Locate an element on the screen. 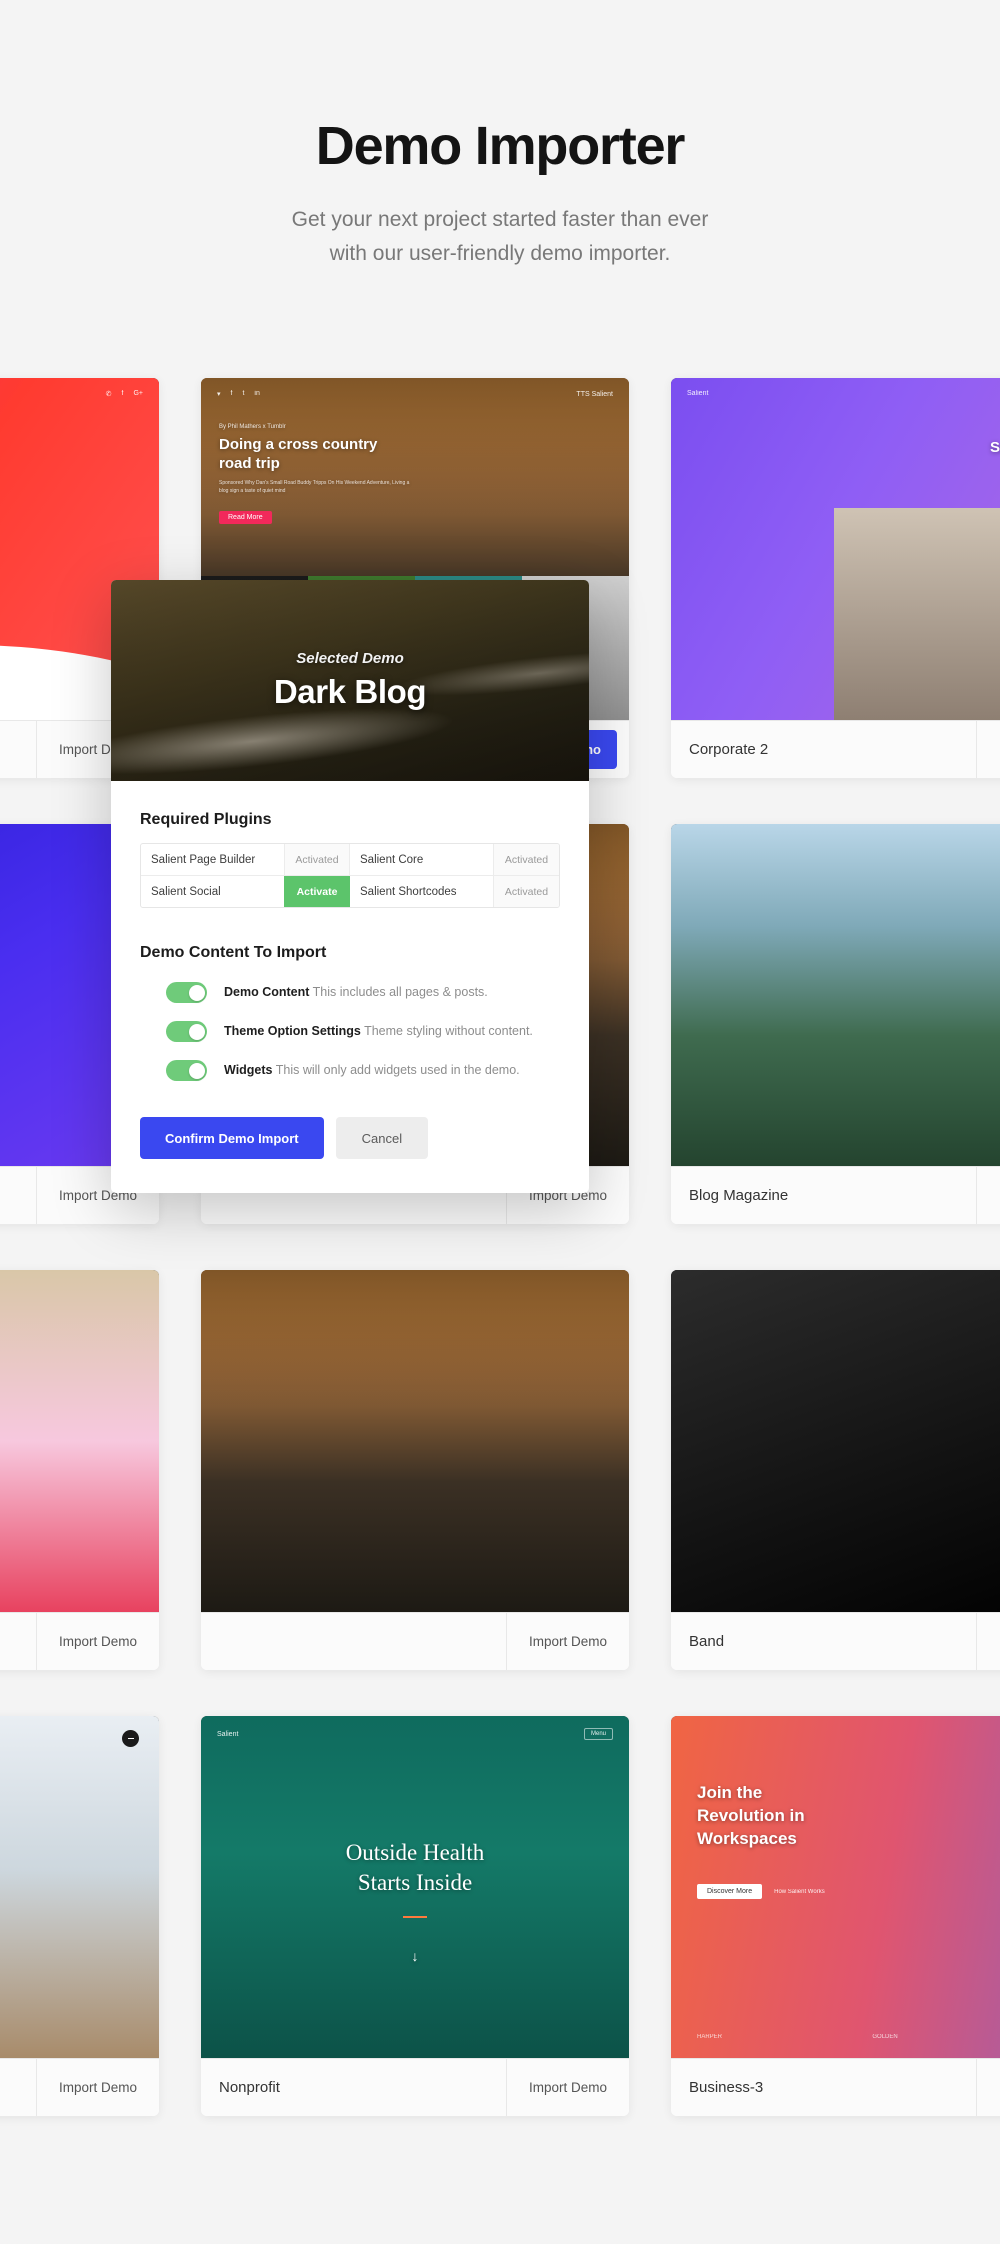 The width and height of the screenshot is (1000, 2244). toggle-demo-content is located at coordinates (186, 992).